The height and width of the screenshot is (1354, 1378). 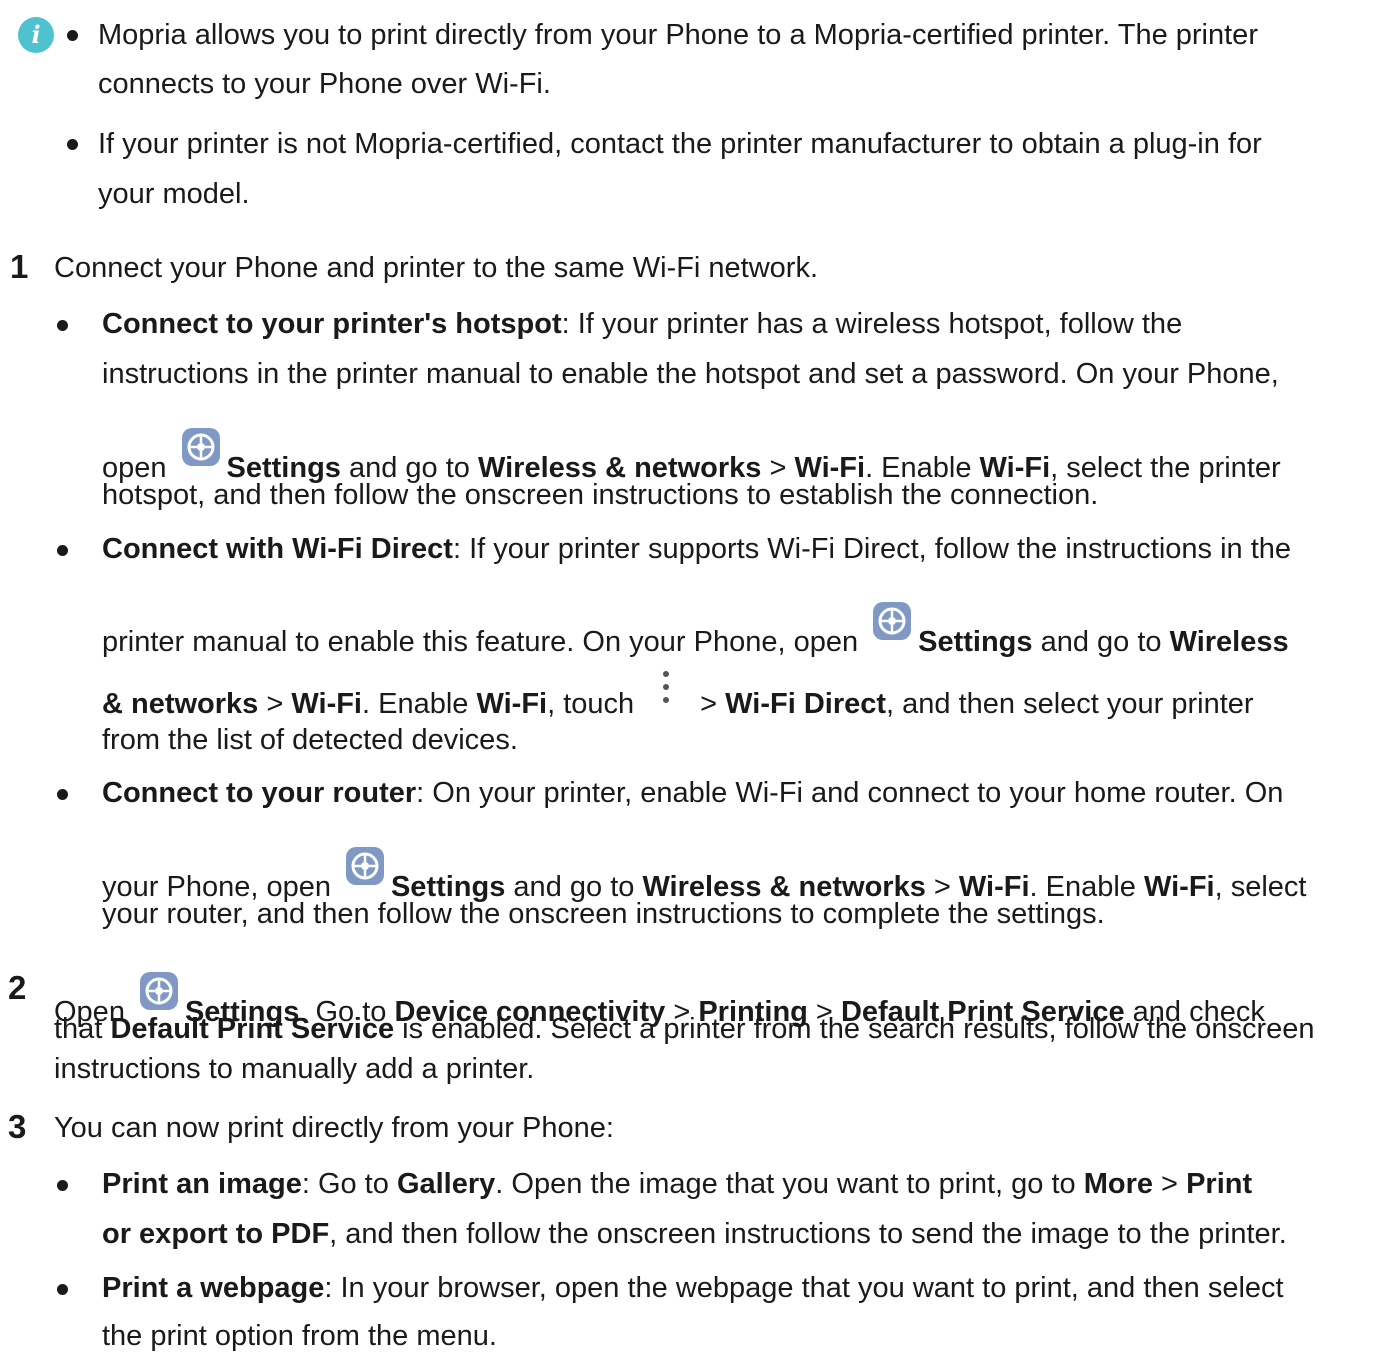 What do you see at coordinates (17, 987) in the screenshot?
I see `step-number: 2` at bounding box center [17, 987].